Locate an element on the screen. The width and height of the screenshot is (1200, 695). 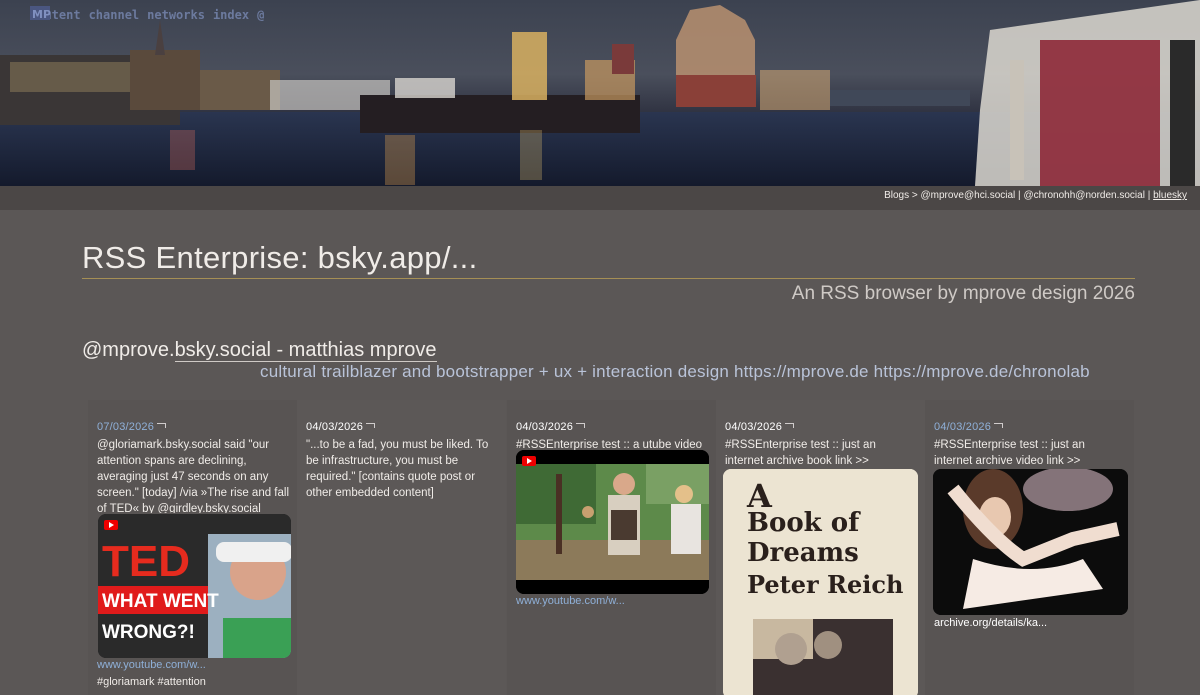
svg-text: MP is located at coordinates (41, 14).